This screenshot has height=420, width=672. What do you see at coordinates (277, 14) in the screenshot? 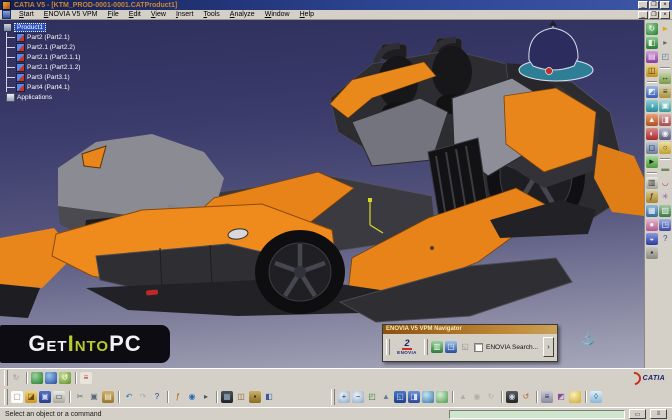
I see `menu-window: Window` at bounding box center [277, 14].